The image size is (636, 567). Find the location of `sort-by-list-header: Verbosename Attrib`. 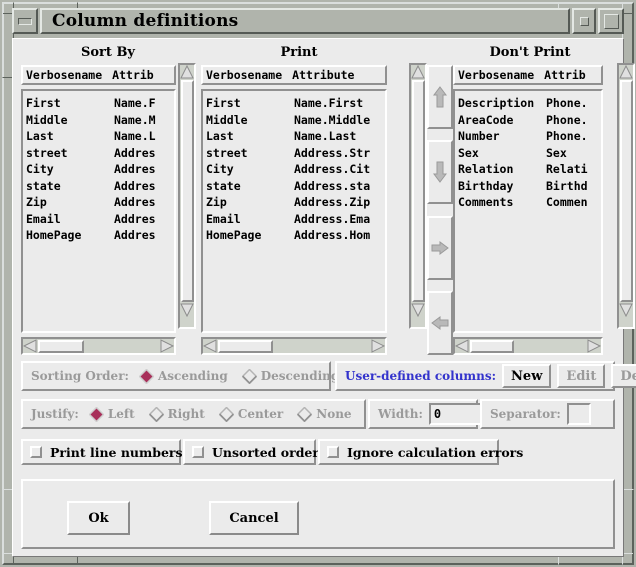

sort-by-list-header: Verbosename Attrib is located at coordinates (98, 75).